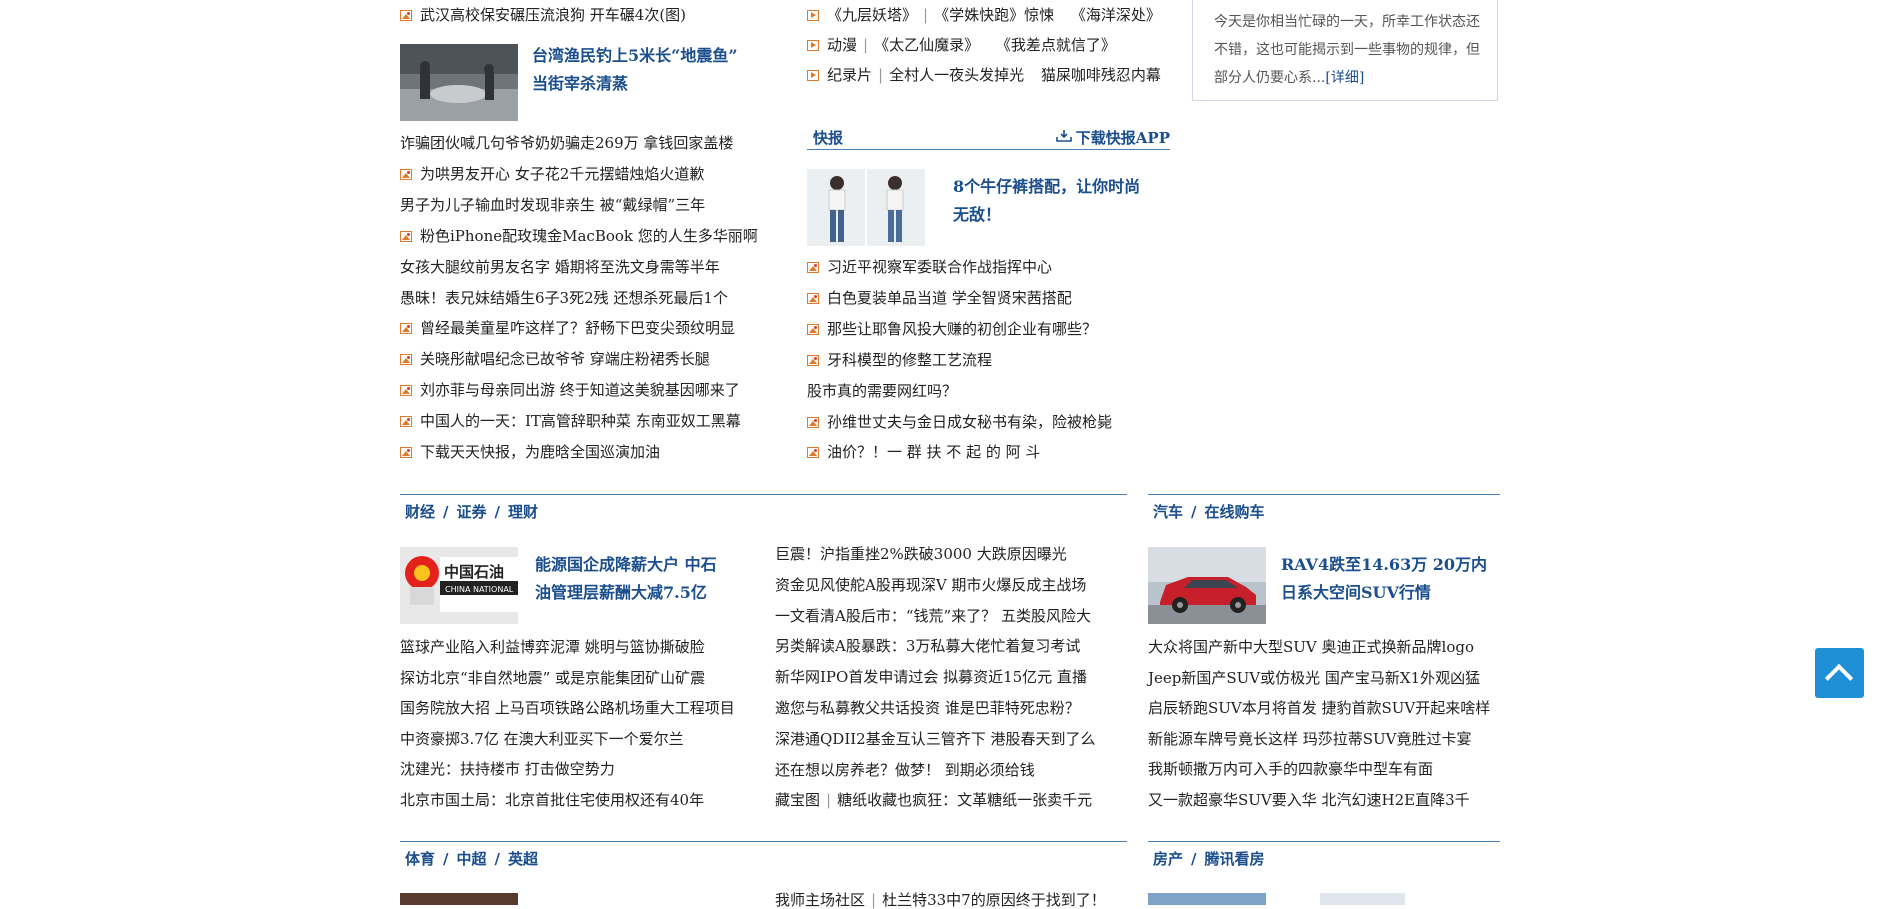 This screenshot has height=909, width=1901. What do you see at coordinates (905, 770) in the screenshot?
I see `list-item: 还在想以房养老？做梦！ 到期必须给钱` at bounding box center [905, 770].